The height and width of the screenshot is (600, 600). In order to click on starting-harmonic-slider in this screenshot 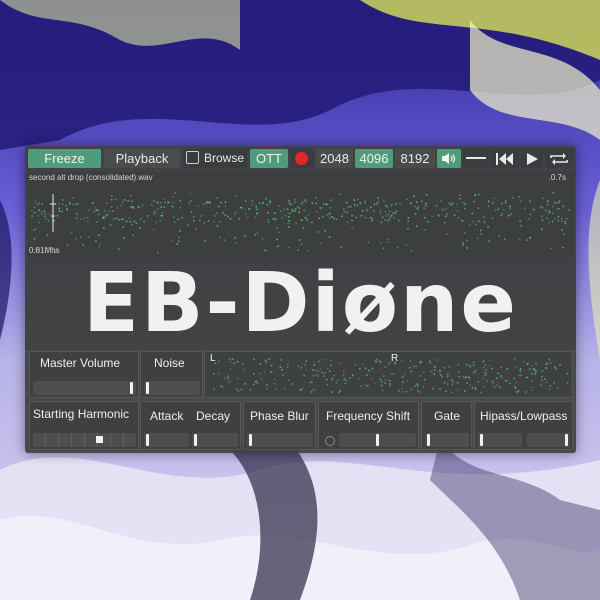, I will do `click(84, 440)`.